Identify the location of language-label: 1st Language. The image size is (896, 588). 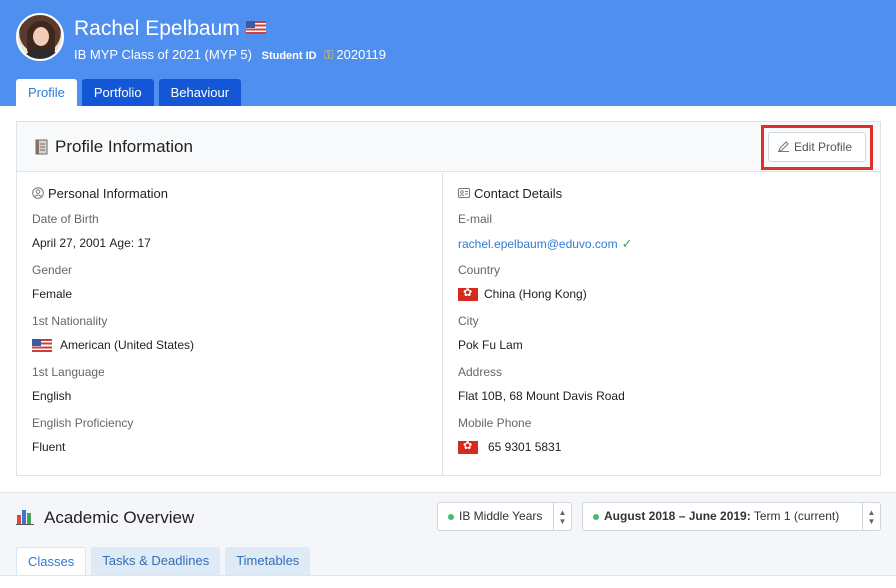
(68, 372).